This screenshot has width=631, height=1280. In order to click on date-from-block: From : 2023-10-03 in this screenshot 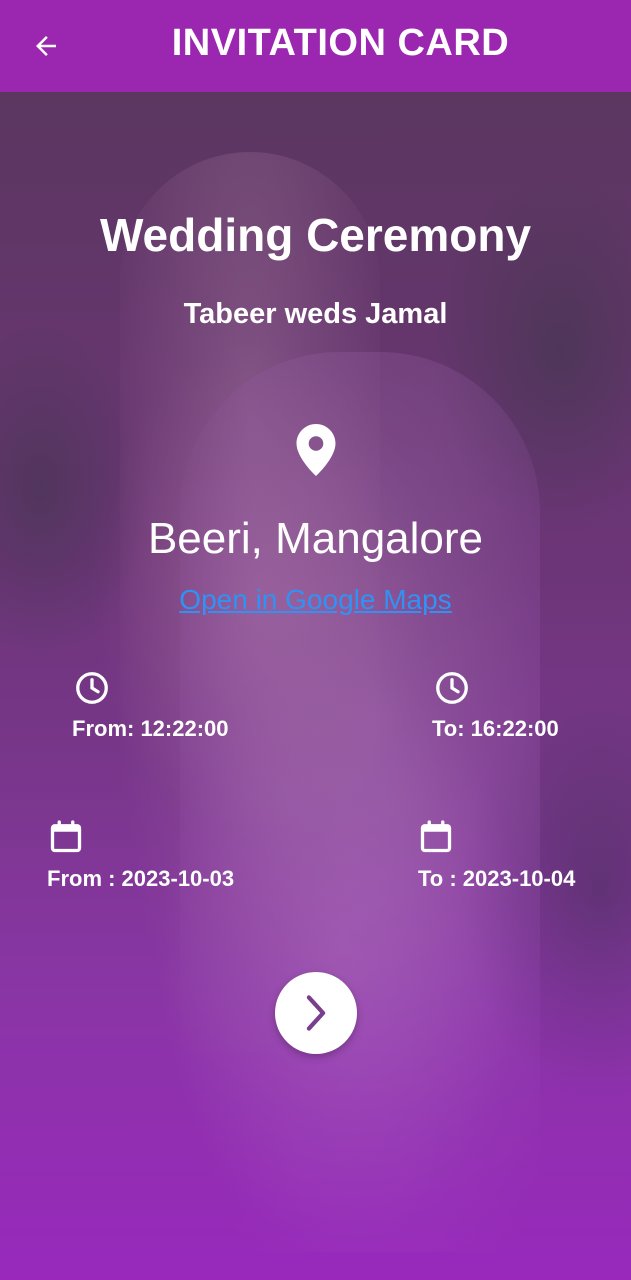, I will do `click(150, 855)`.